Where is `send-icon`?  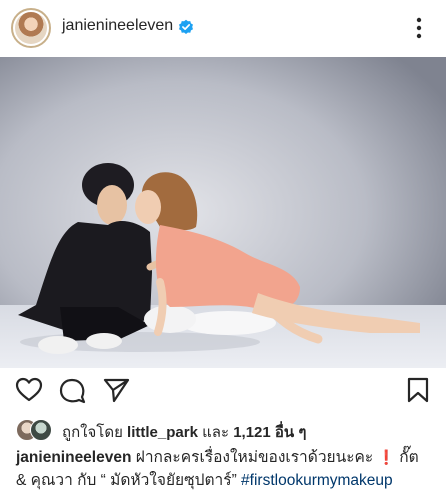
send-icon is located at coordinates (116, 390).